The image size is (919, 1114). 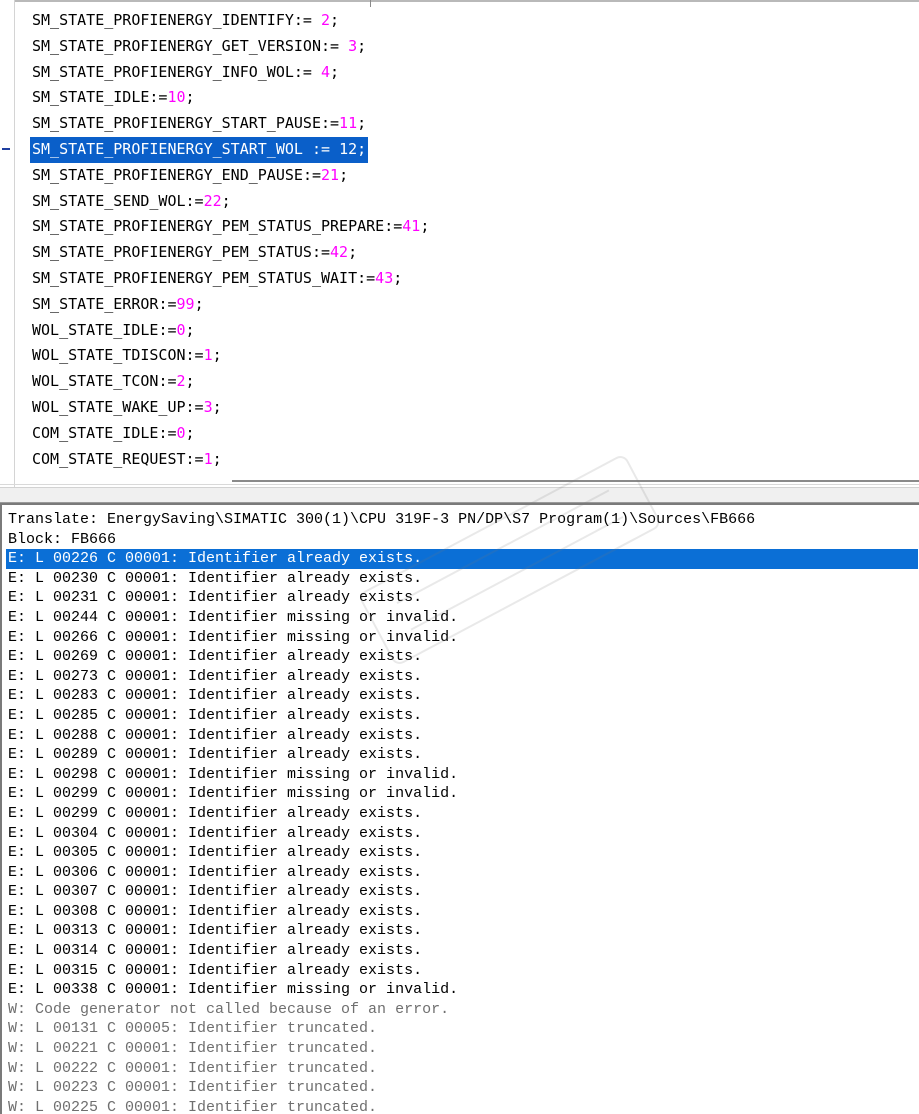 I want to click on code-line: SM_STATE_SEND_WOL:=22;, so click(x=459, y=202).